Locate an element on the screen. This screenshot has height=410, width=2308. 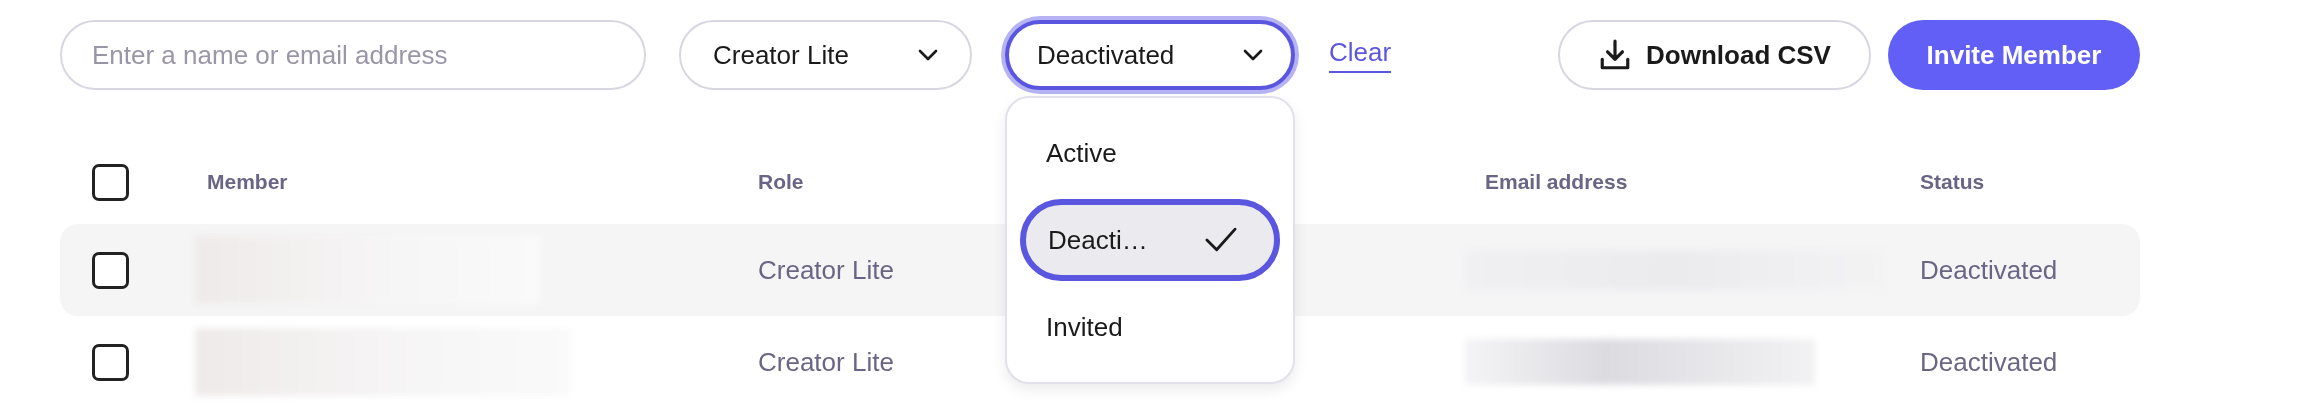
filter-dropdown: Creator Lite is located at coordinates (825, 55).